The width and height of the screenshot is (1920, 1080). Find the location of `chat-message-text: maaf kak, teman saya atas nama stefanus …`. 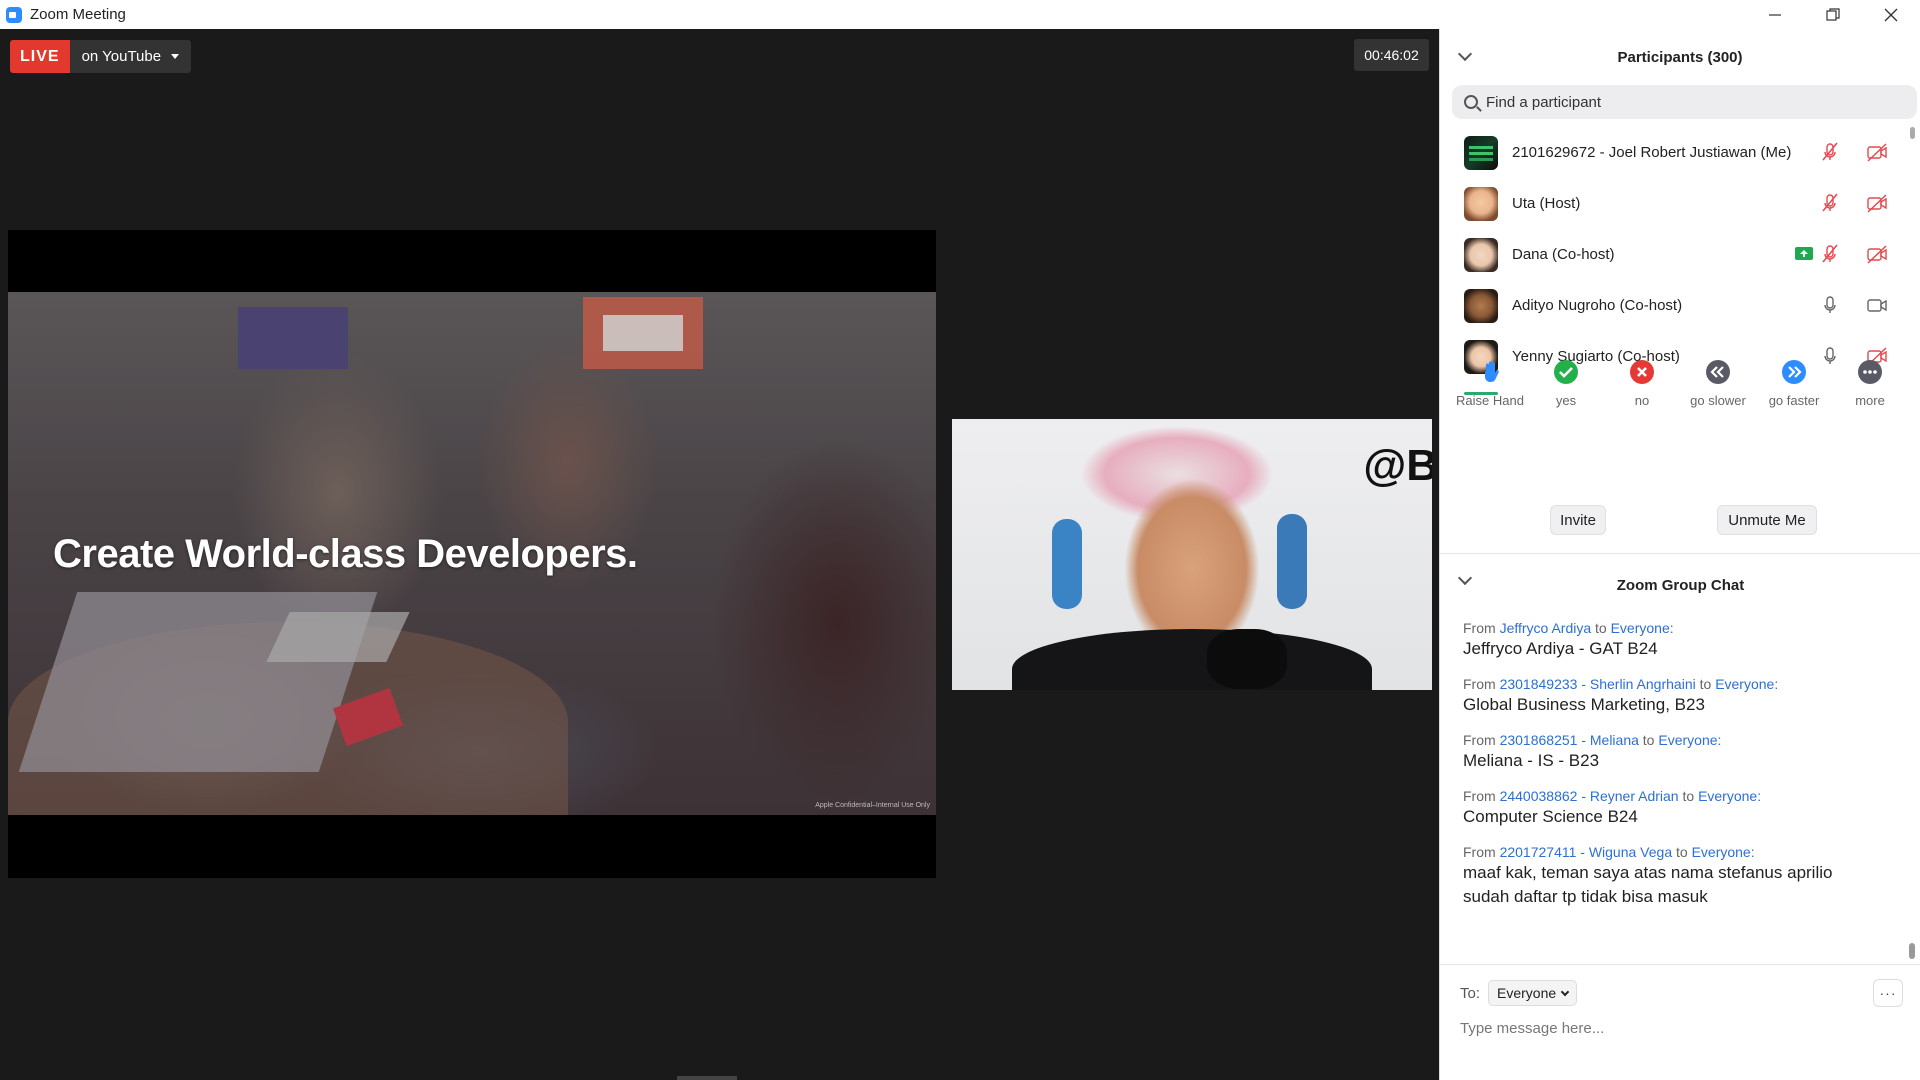

chat-message-text: maaf kak, teman saya atas nama stefanus … is located at coordinates (1648, 884).